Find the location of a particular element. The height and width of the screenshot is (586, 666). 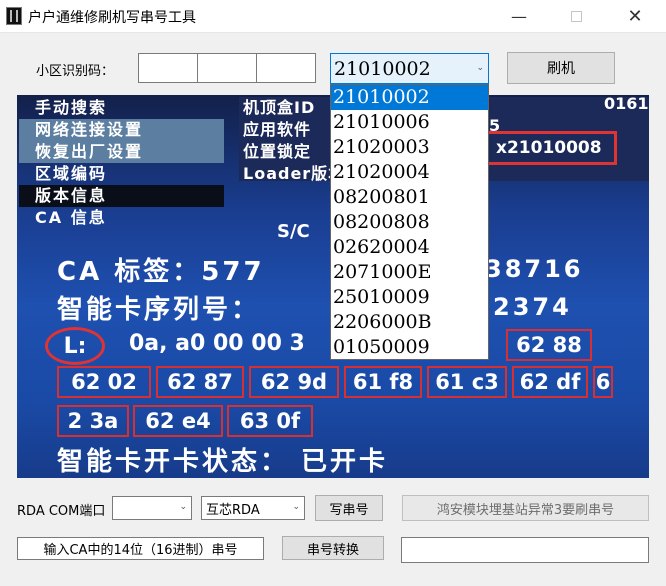

stb-menu-item: 恢复出厂设置 is located at coordinates (121, 152).